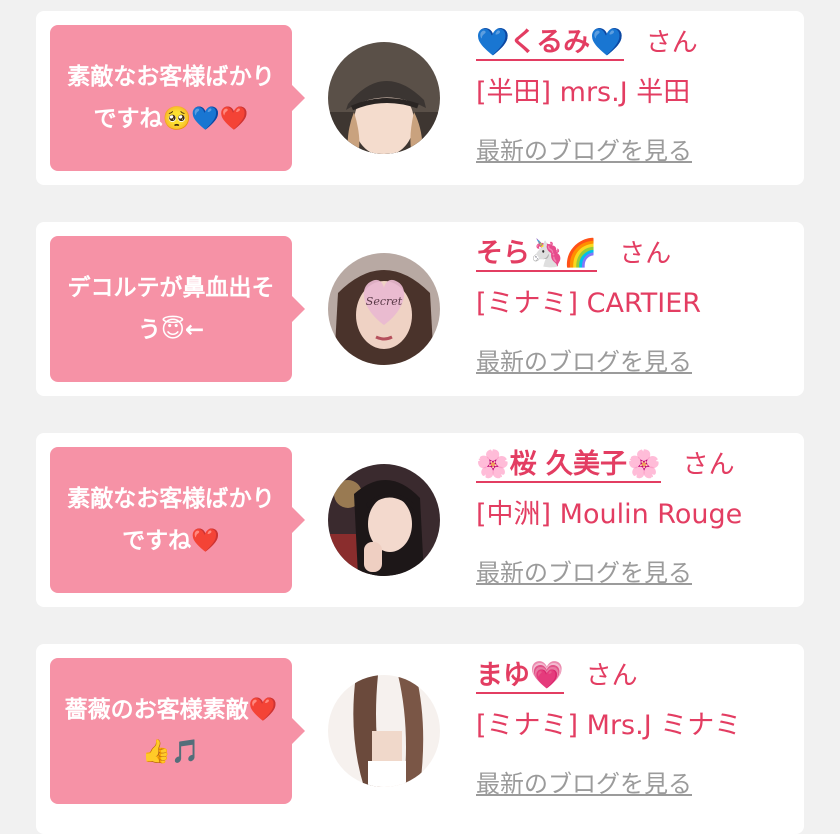  What do you see at coordinates (537, 255) in the screenshot?
I see `member-name-link: そら🦄🌈` at bounding box center [537, 255].